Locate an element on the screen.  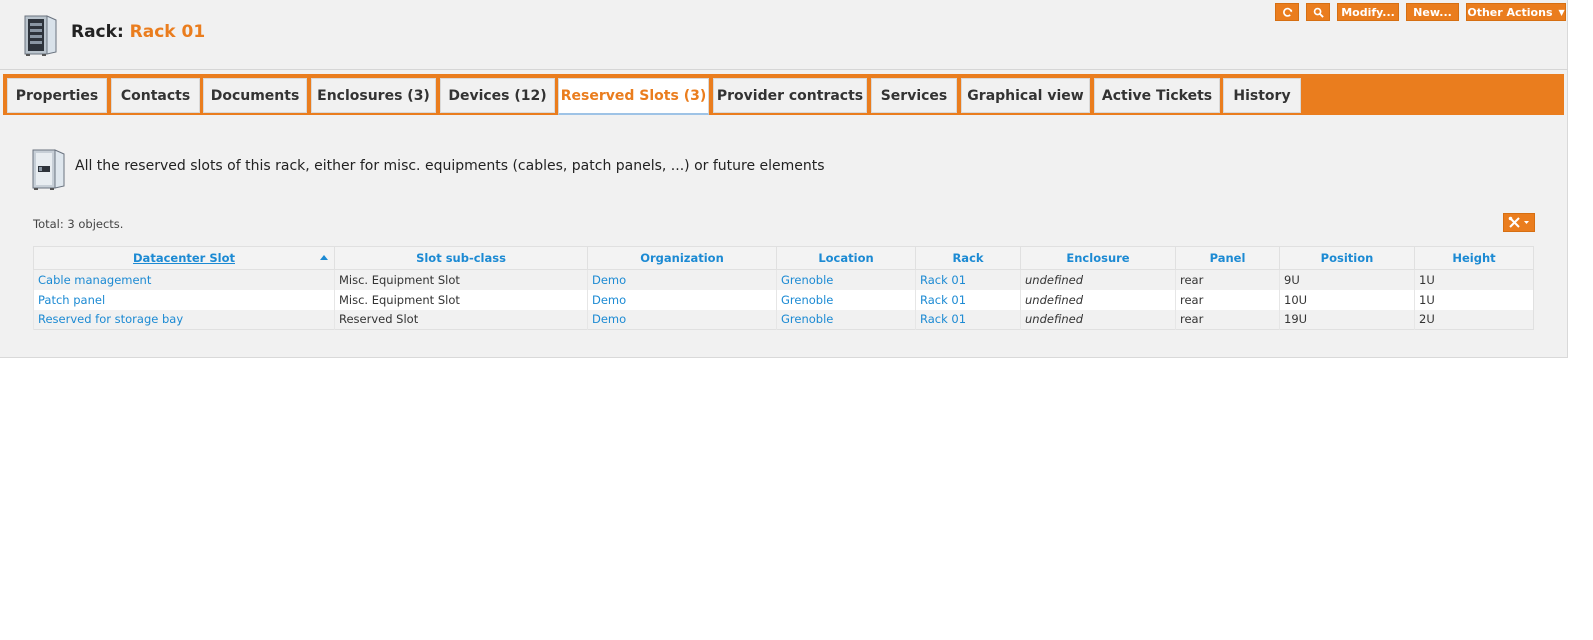
column-header-rack: Rack is located at coordinates (968, 258).